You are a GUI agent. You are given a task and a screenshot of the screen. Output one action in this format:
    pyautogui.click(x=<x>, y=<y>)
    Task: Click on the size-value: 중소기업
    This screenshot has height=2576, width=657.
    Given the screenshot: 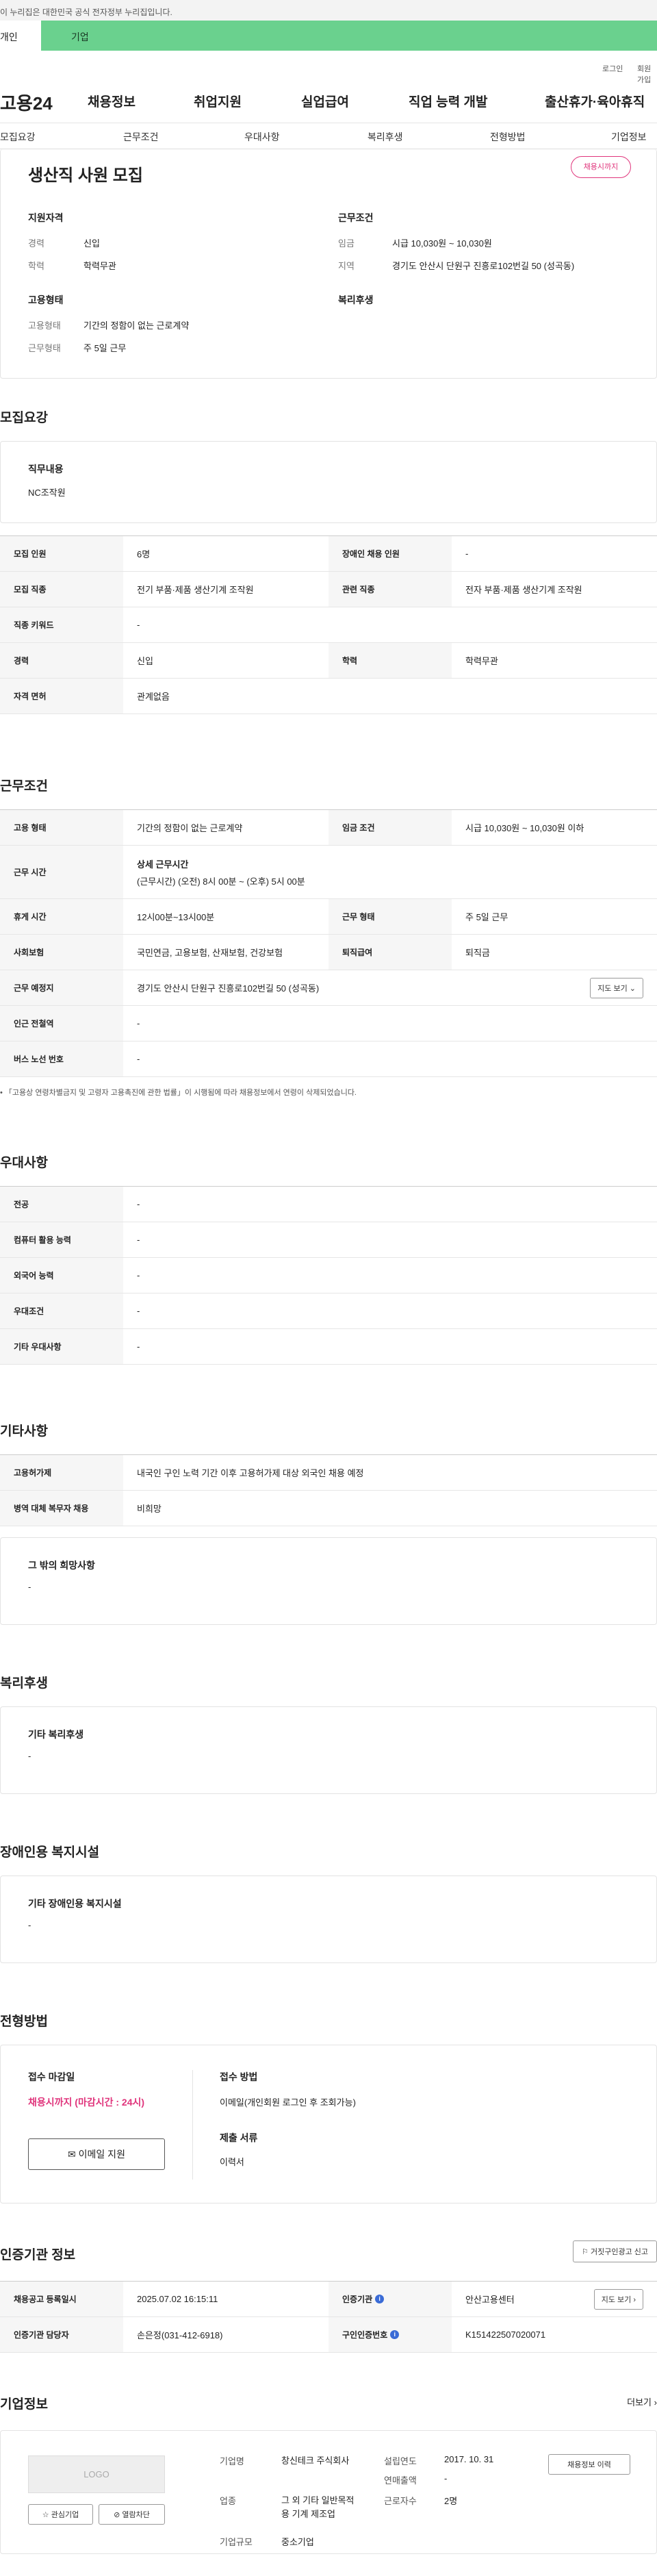 What is the action you would take?
    pyautogui.click(x=297, y=2542)
    